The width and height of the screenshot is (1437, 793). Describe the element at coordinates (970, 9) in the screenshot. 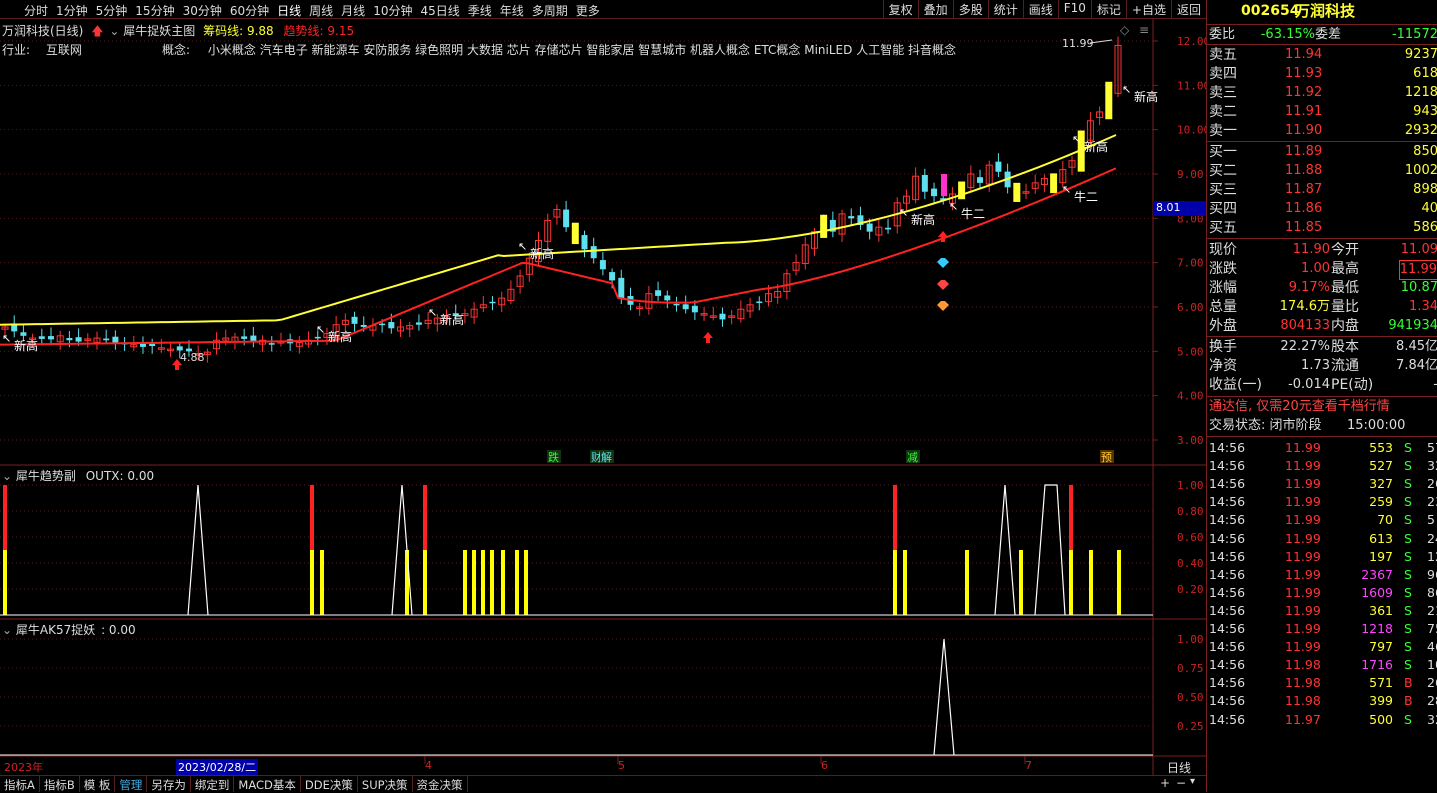

I see `toolbar-button-2: 多股` at that location.